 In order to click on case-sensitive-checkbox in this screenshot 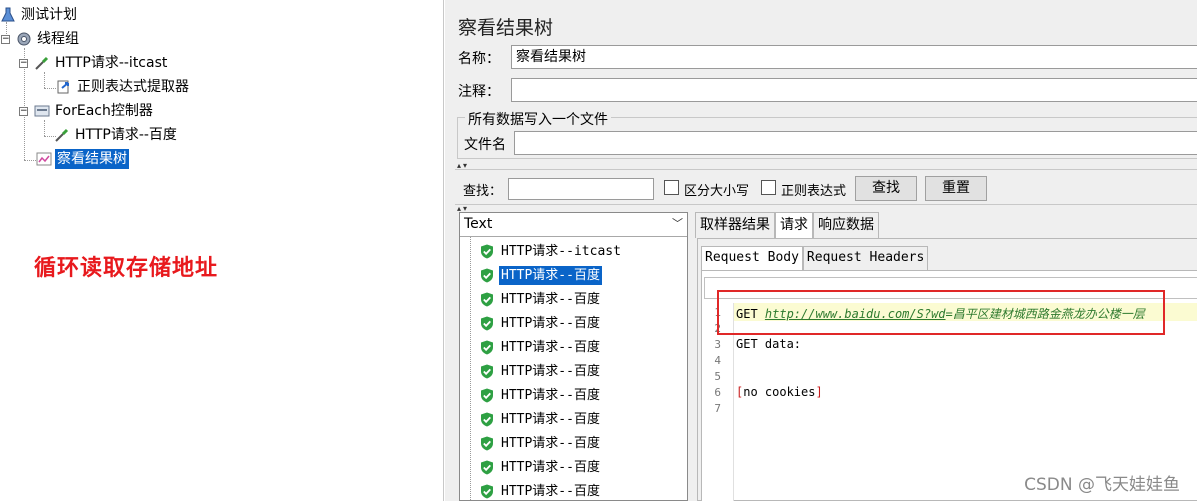, I will do `click(671, 187)`.